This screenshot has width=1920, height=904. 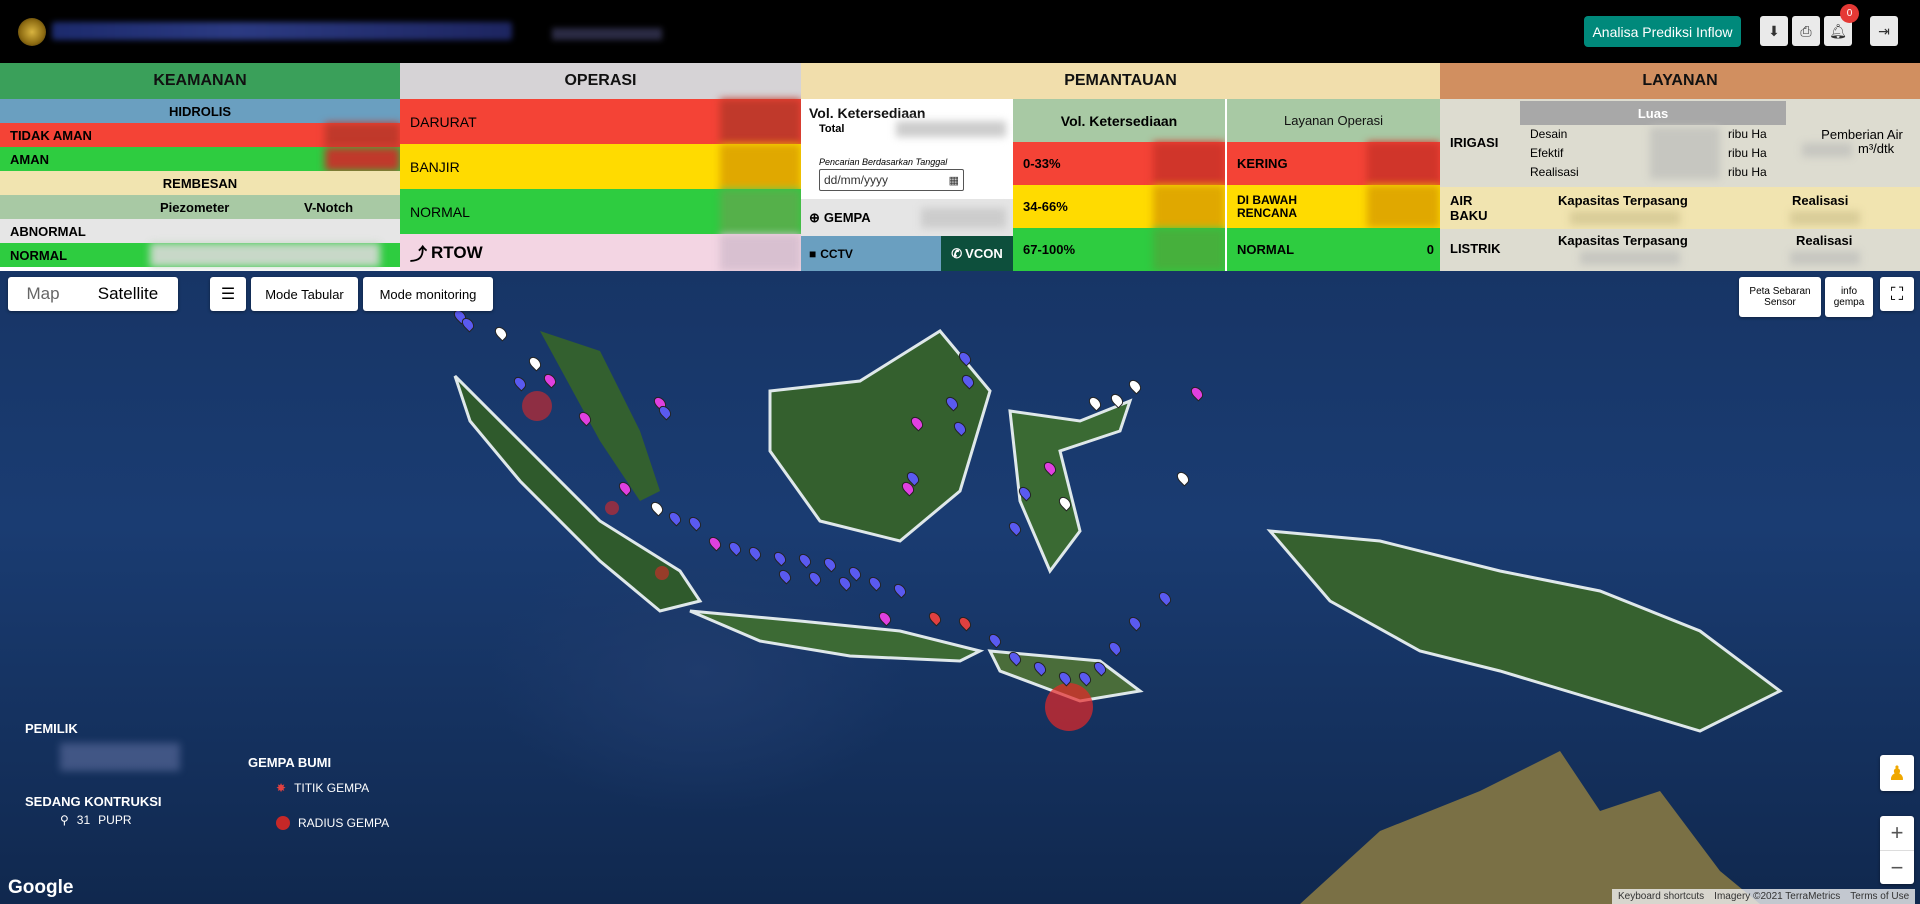 I want to click on rtow-row: ⤴ RTOW, so click(x=600, y=252).